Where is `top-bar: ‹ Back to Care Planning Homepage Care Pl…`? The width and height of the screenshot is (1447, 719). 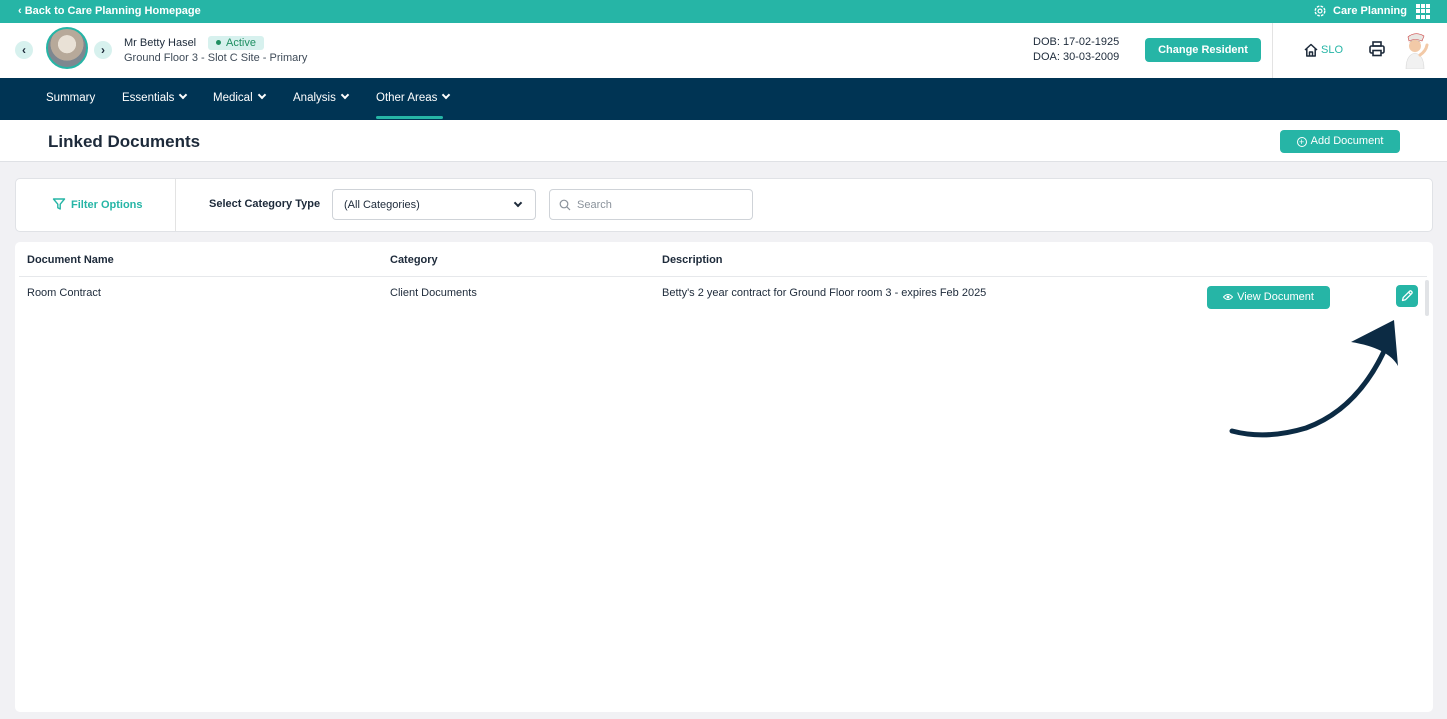 top-bar: ‹ Back to Care Planning Homepage Care Pl… is located at coordinates (723, 11).